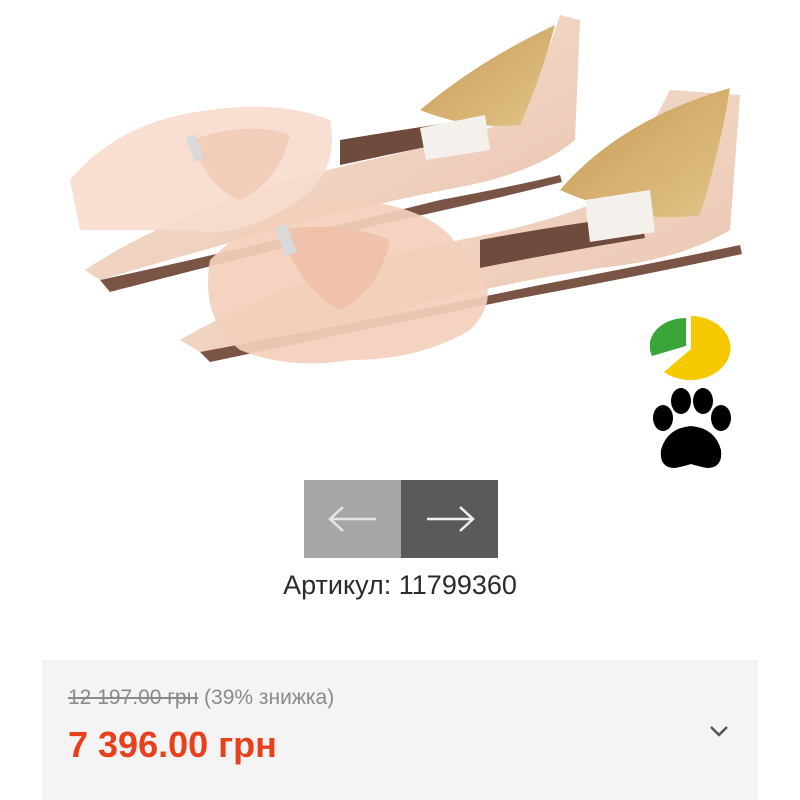 The image size is (800, 800). Describe the element at coordinates (457, 585) in the screenshot. I see `article-value: 11799360` at that location.